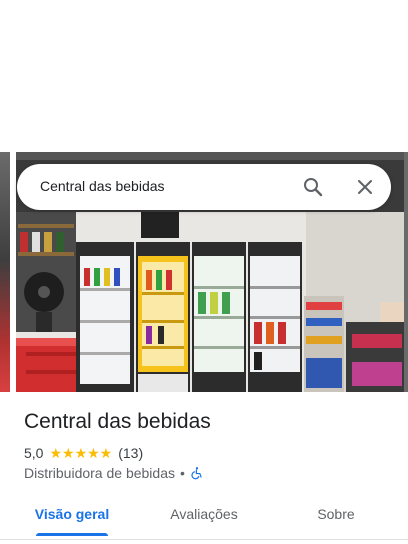  What do you see at coordinates (117, 421) in the screenshot?
I see `place-title: Central das bebidas` at bounding box center [117, 421].